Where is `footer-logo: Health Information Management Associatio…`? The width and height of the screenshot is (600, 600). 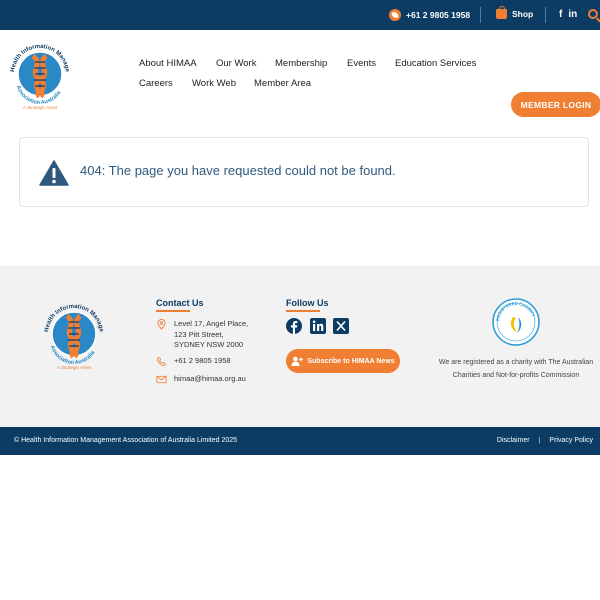
footer-logo: Health Information Management Associatio… is located at coordinates (74, 334).